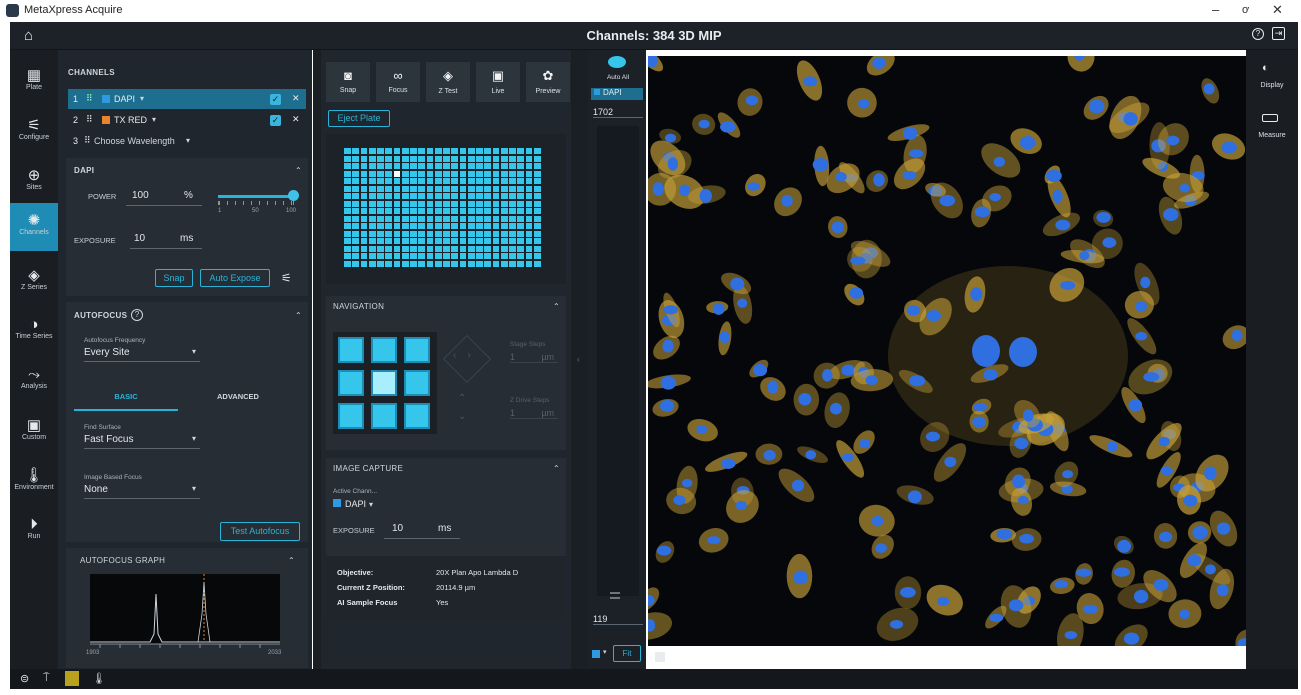 The image size is (1301, 695). Describe the element at coordinates (448, 82) in the screenshot. I see `z-test-tool-button: ◈ Z Test` at that location.